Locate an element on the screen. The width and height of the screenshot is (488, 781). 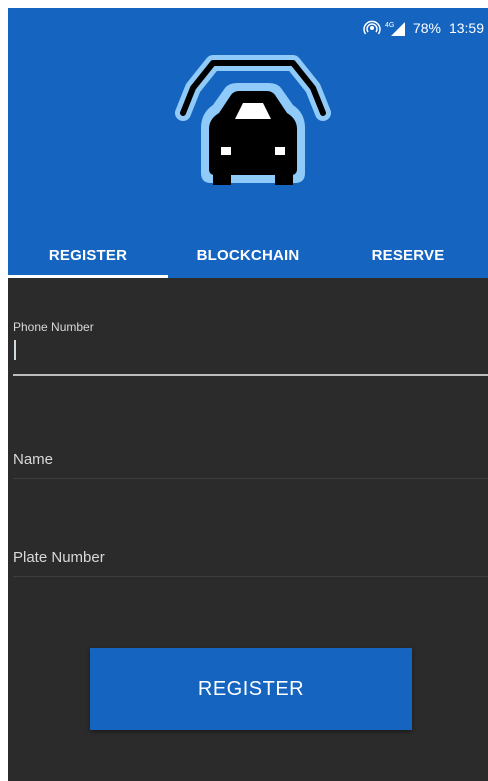
plate-number-underline is located at coordinates (250, 576).